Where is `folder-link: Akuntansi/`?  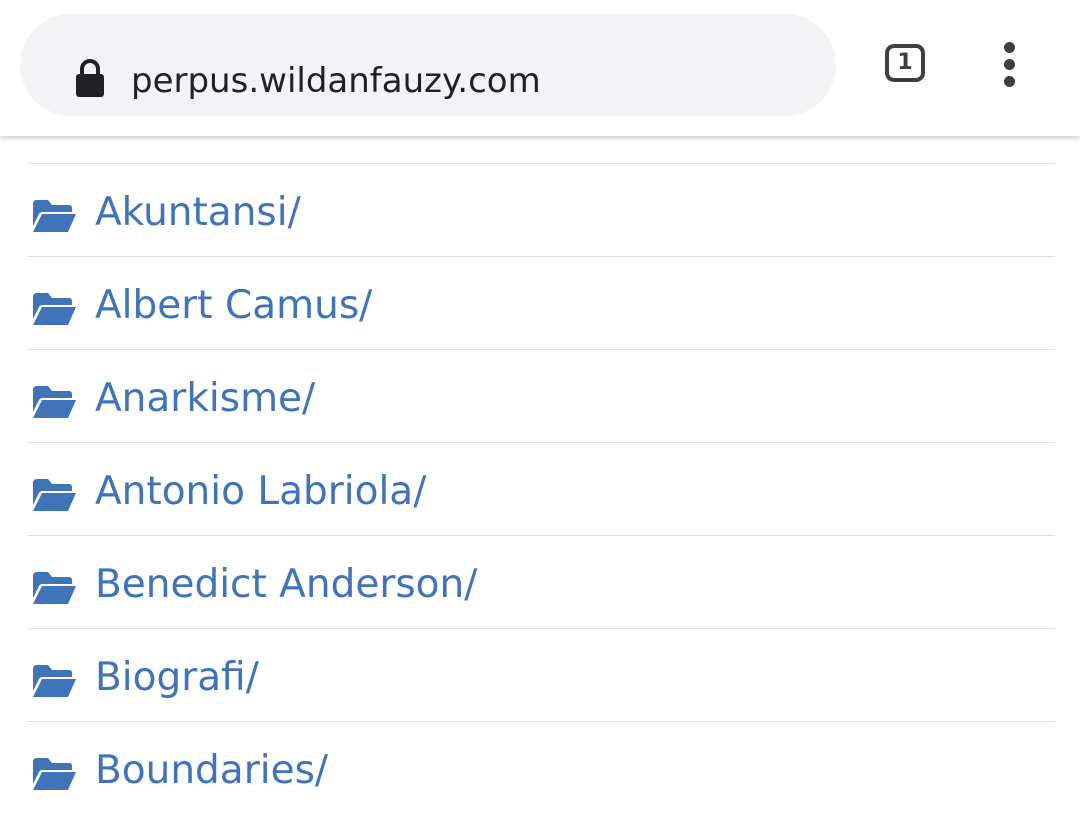
folder-link: Akuntansi/ is located at coordinates (198, 213).